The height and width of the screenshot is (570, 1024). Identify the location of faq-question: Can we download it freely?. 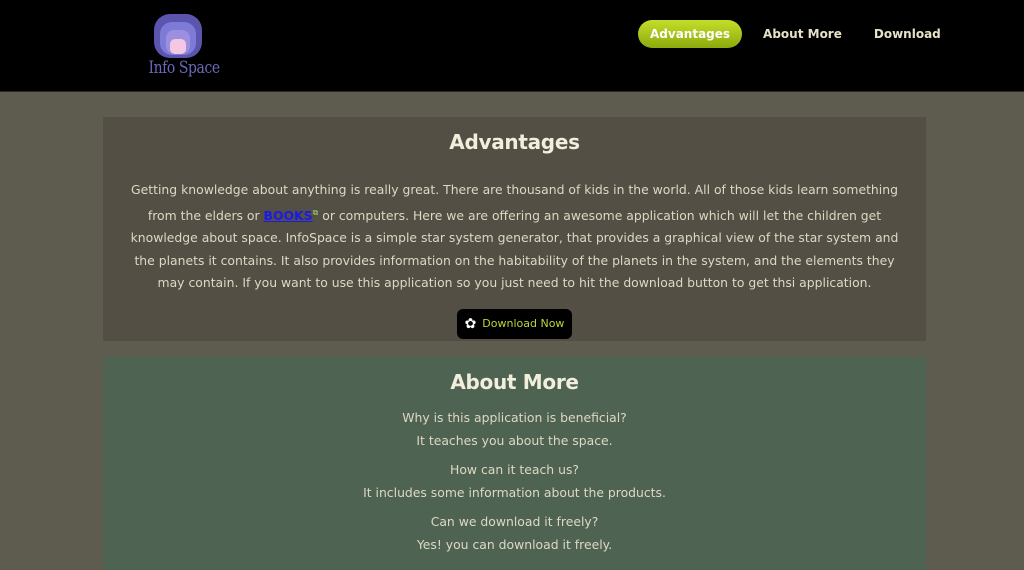
(514, 521).